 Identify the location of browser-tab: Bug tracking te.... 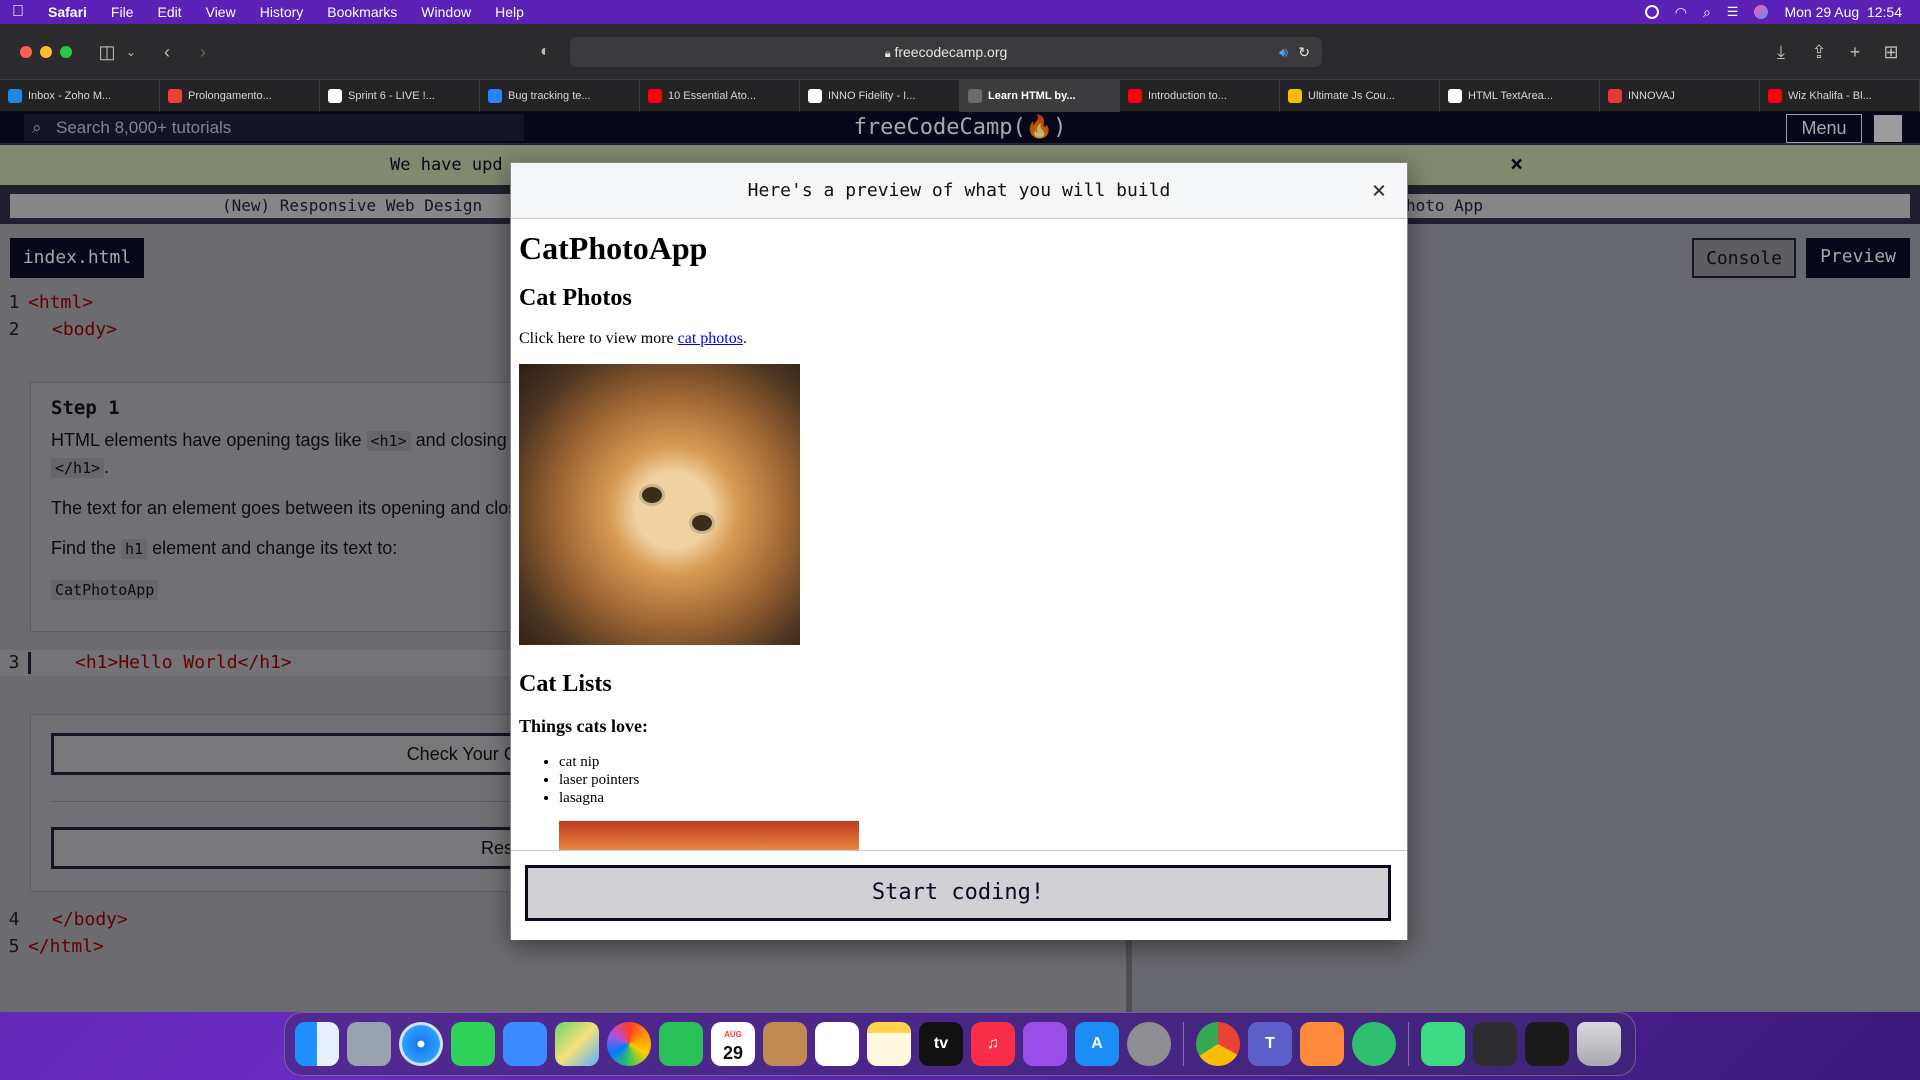
(560, 96).